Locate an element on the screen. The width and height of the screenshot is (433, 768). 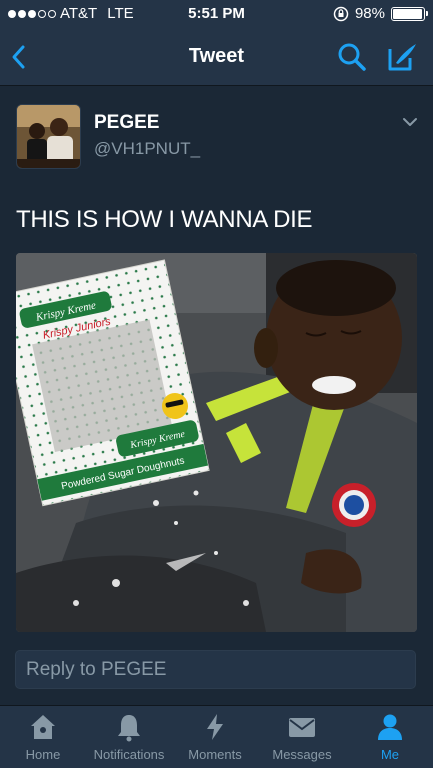
compose-tweet-button is located at coordinates (403, 57).